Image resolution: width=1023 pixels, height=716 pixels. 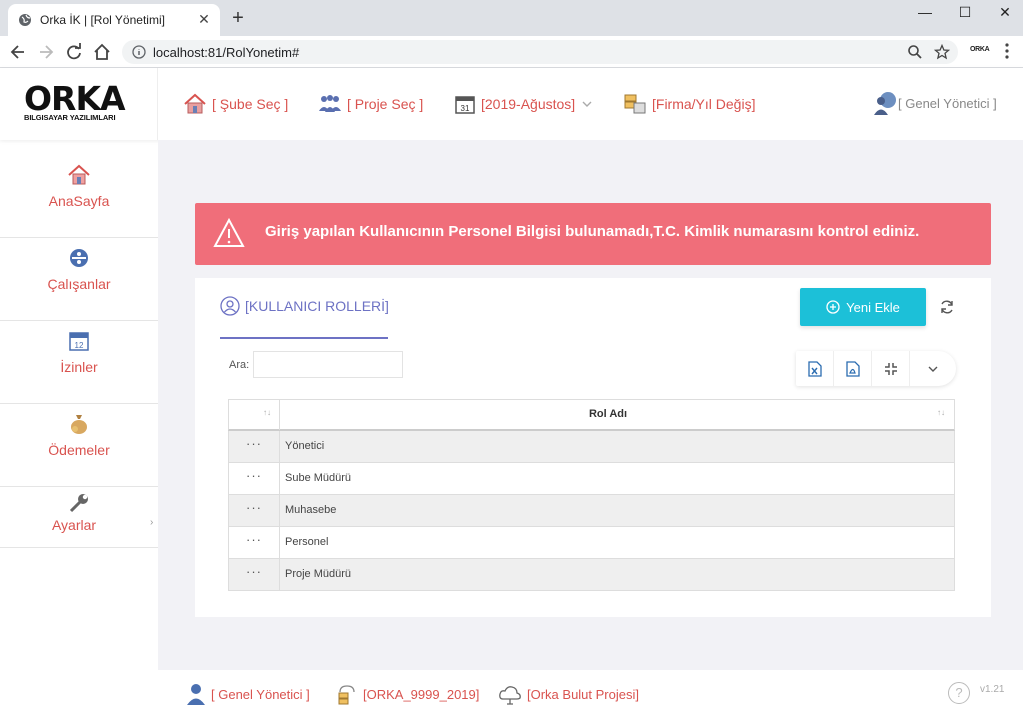 What do you see at coordinates (635, 104) in the screenshot?
I see `server-switch-icon` at bounding box center [635, 104].